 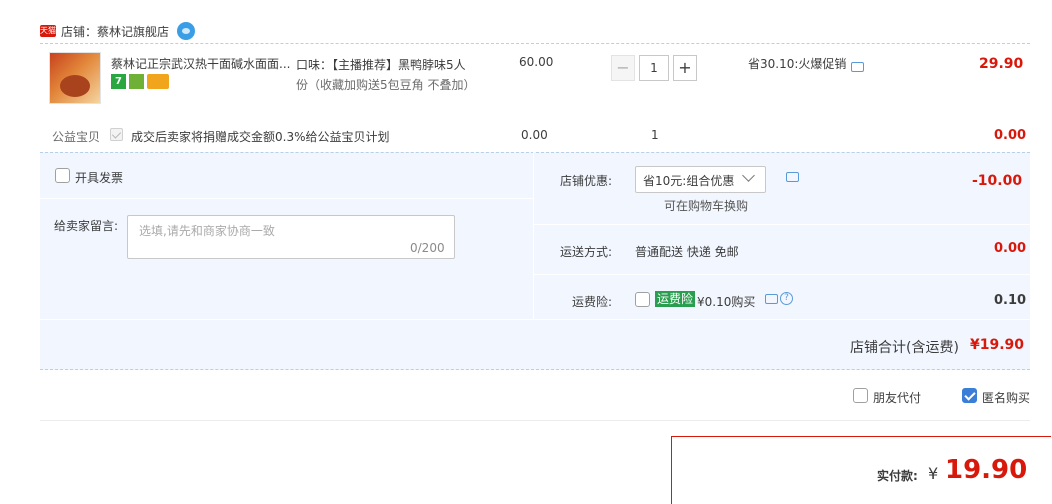 What do you see at coordinates (1010, 300) in the screenshot?
I see `insurance-amount: 0.10` at bounding box center [1010, 300].